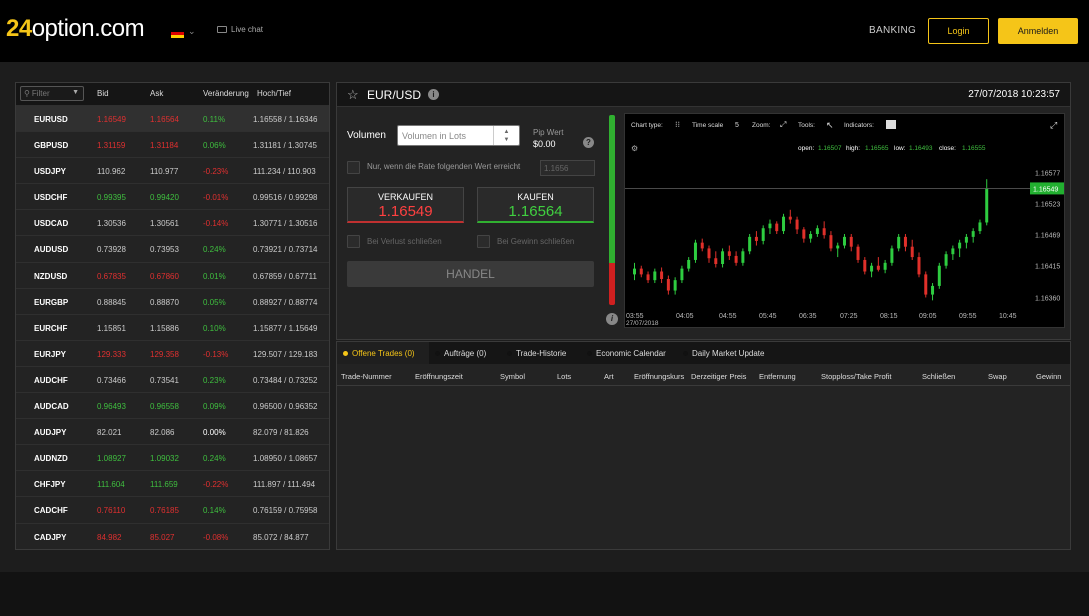 The width and height of the screenshot is (1089, 616). Describe the element at coordinates (439, 376) in the screenshot. I see `col-open-time: Eröffnungszeit` at that location.